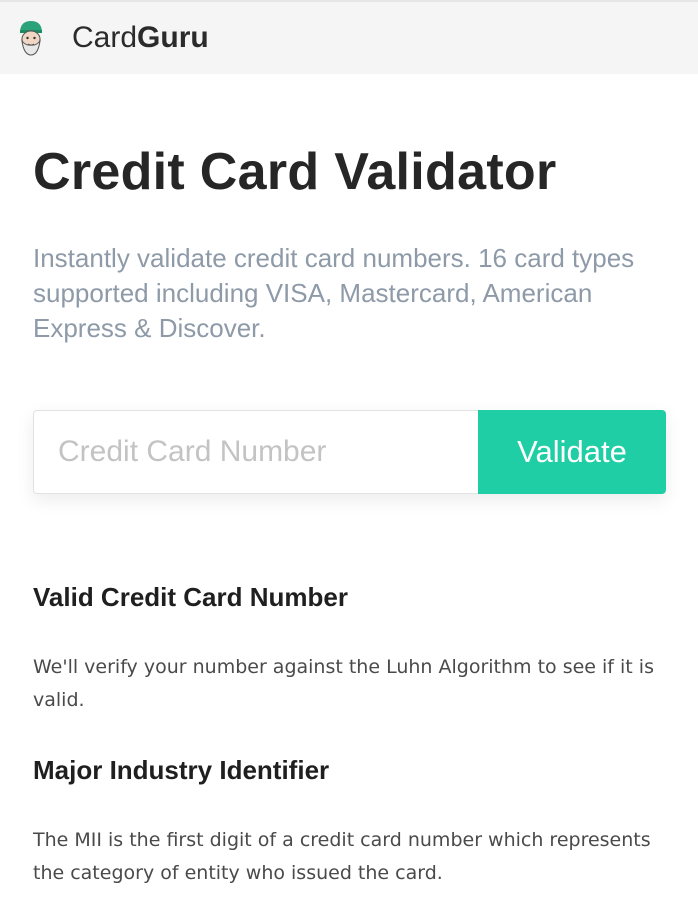  Describe the element at coordinates (295, 172) in the screenshot. I see `page-title: Credit Card Validator` at that location.